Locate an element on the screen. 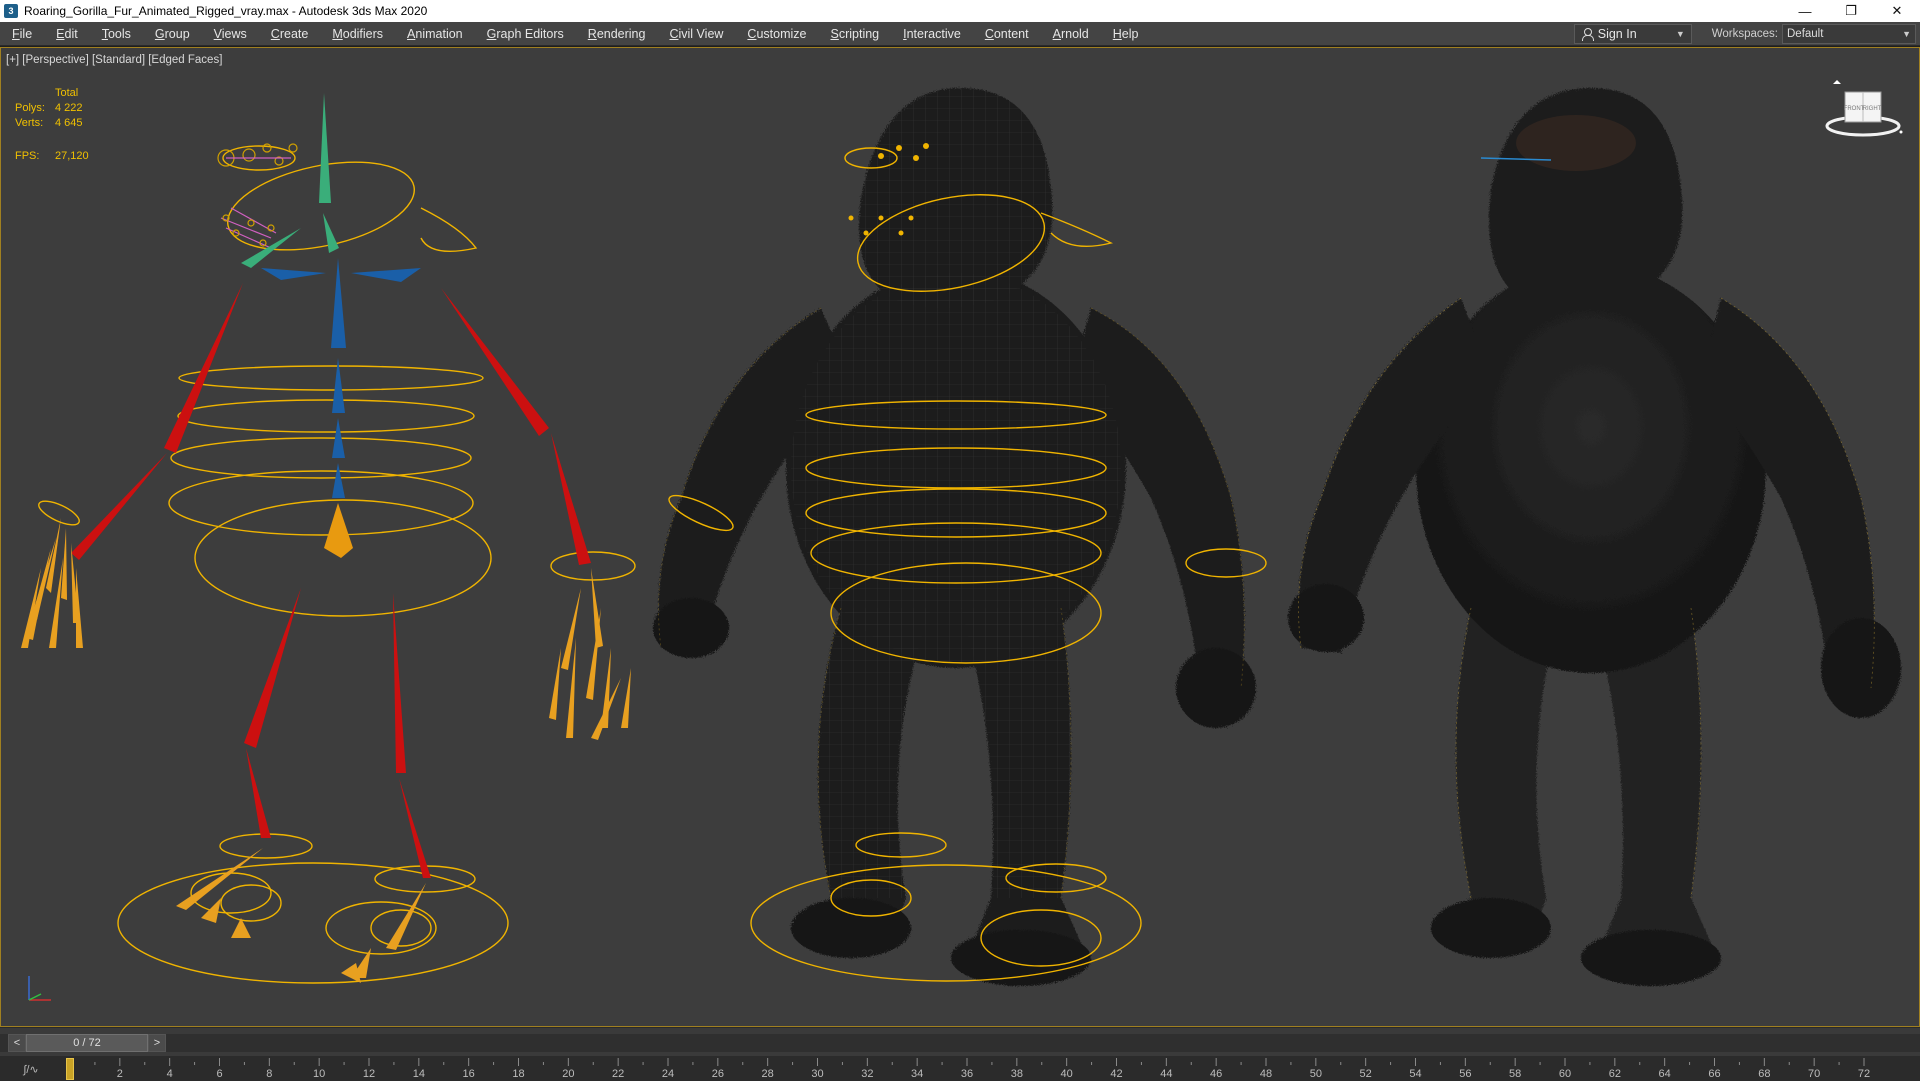  ruler-label: 52 is located at coordinates (1366, 1074).